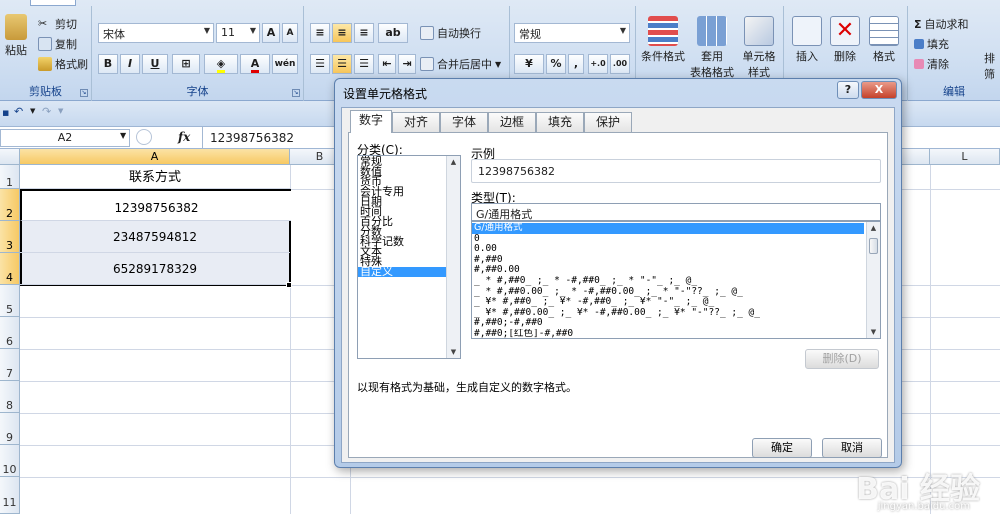 The height and width of the screenshot is (514, 1000). What do you see at coordinates (221, 64) in the screenshot?
I see `fill-color-button: ◈` at bounding box center [221, 64].